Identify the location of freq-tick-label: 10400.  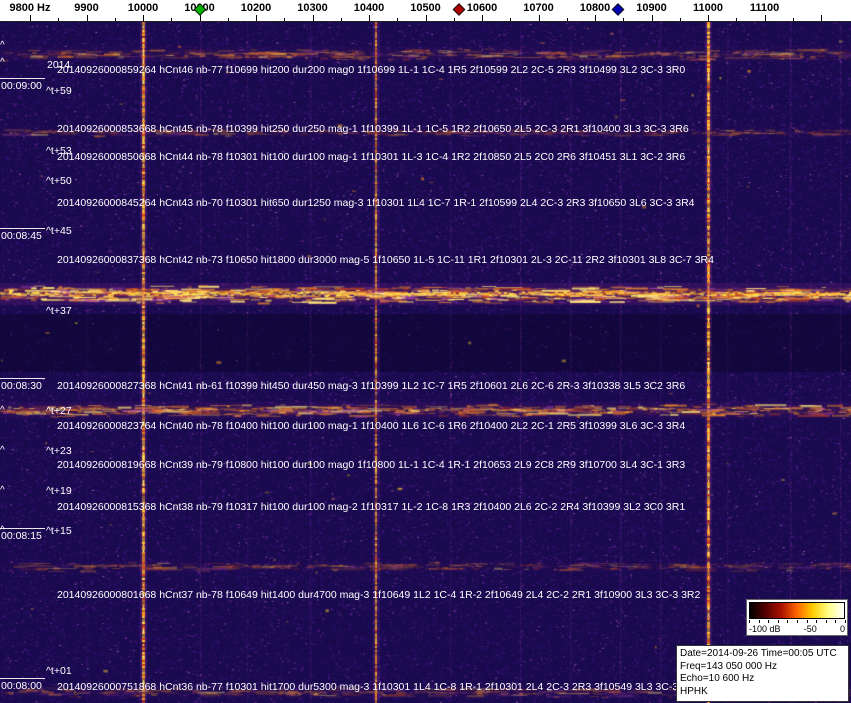
(369, 8).